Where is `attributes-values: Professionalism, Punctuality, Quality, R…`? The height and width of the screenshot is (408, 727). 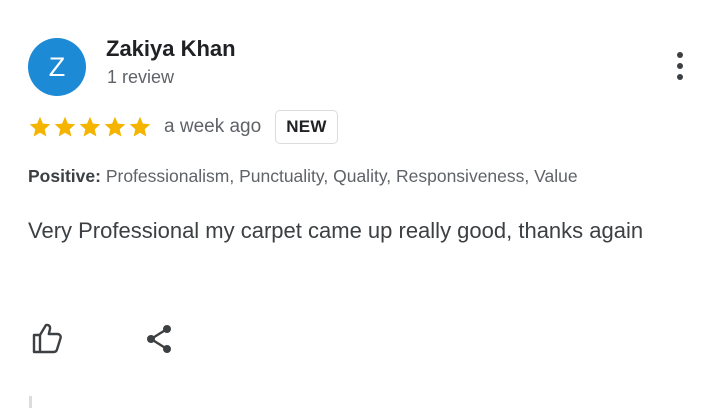
attributes-values: Professionalism, Punctuality, Quality, R… is located at coordinates (341, 176).